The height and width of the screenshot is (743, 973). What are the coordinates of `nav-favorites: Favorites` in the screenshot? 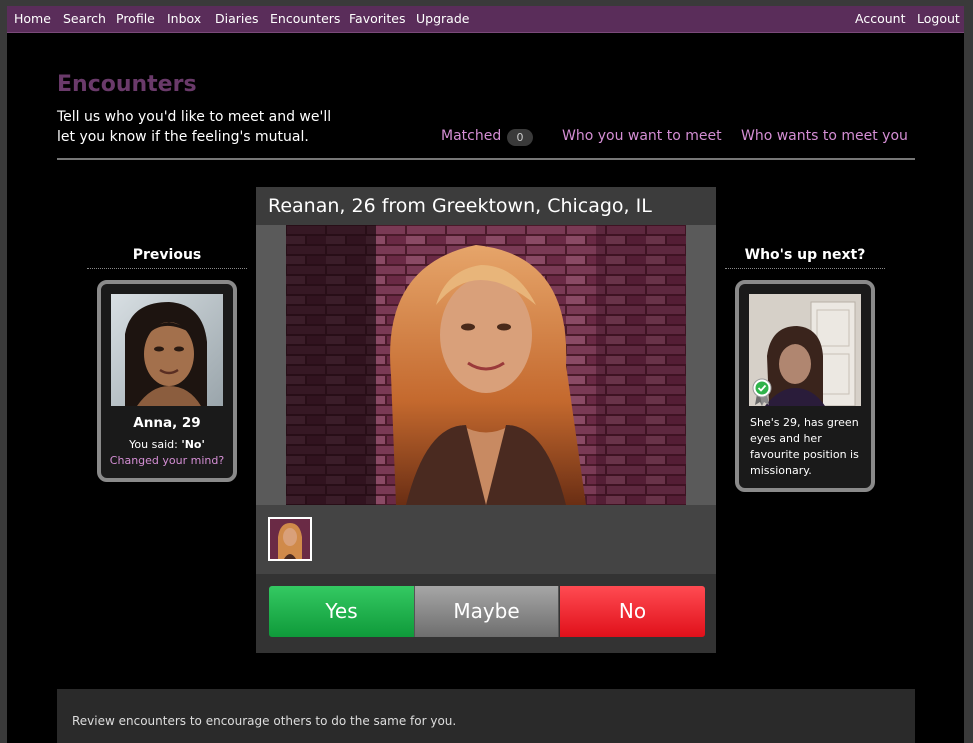 It's located at (377, 19).